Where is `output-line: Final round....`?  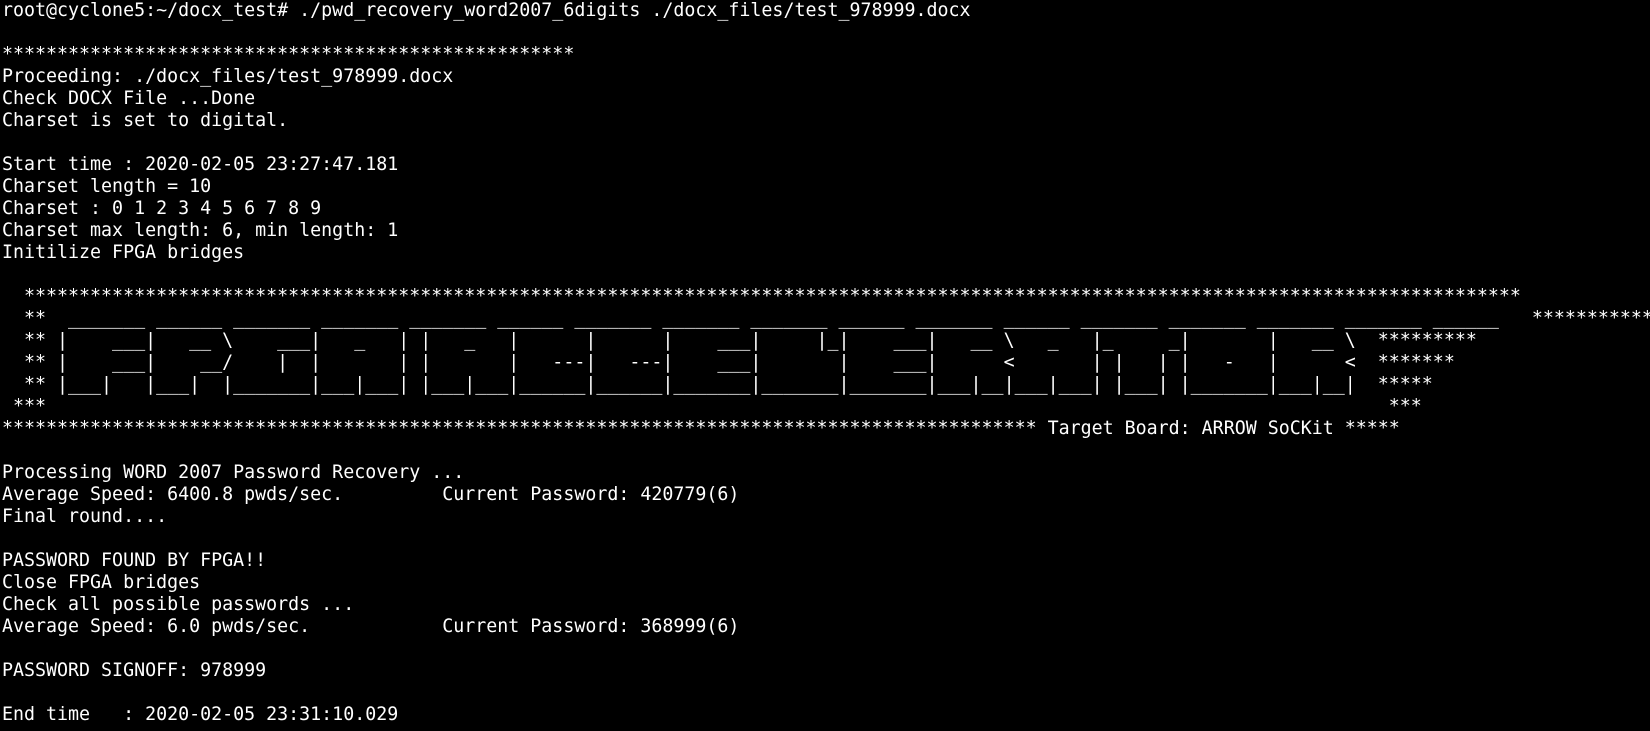
output-line: Final round.... is located at coordinates (85, 516).